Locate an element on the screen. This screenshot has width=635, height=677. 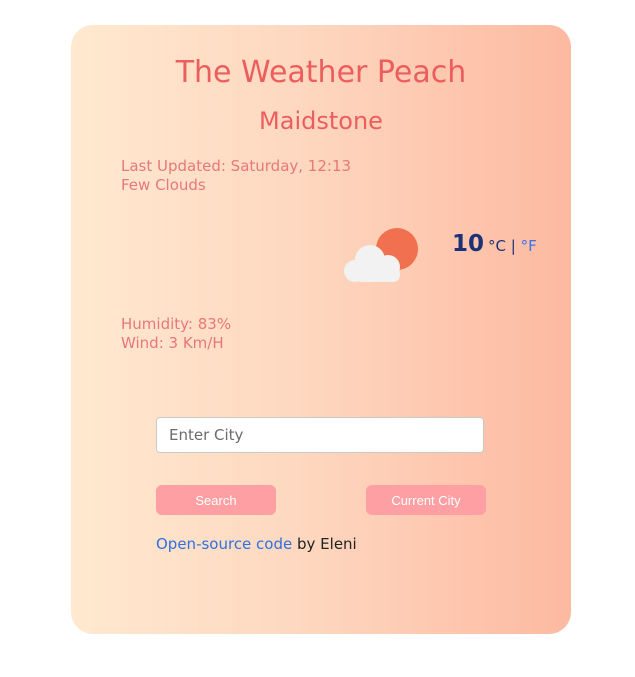
weather-details: Humidity: 83% Wind: 3 Km/H is located at coordinates (176, 334).